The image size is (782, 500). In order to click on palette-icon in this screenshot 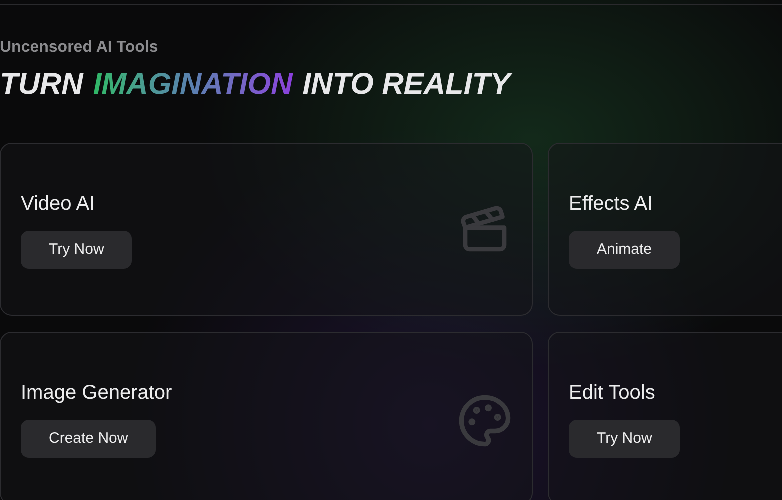, I will do `click(485, 421)`.